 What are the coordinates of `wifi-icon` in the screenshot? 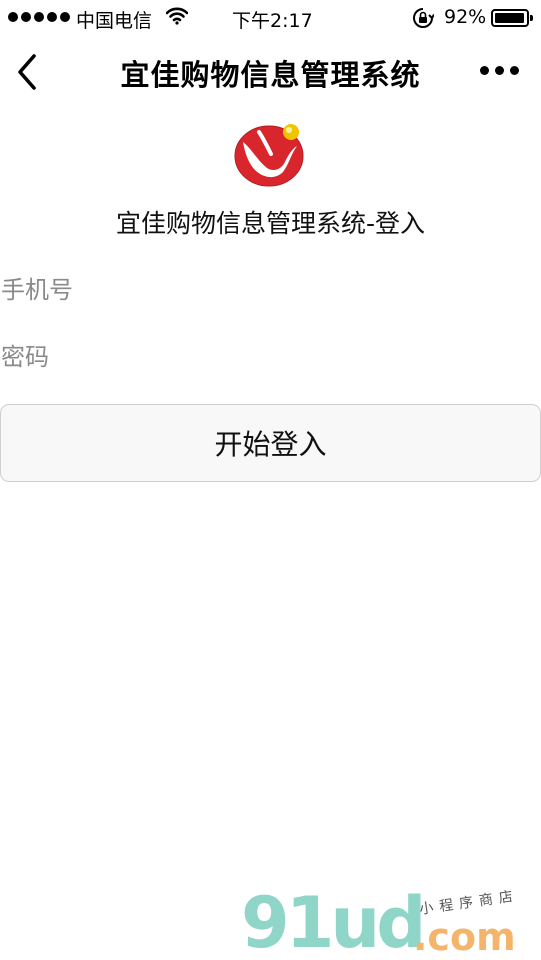 It's located at (177, 16).